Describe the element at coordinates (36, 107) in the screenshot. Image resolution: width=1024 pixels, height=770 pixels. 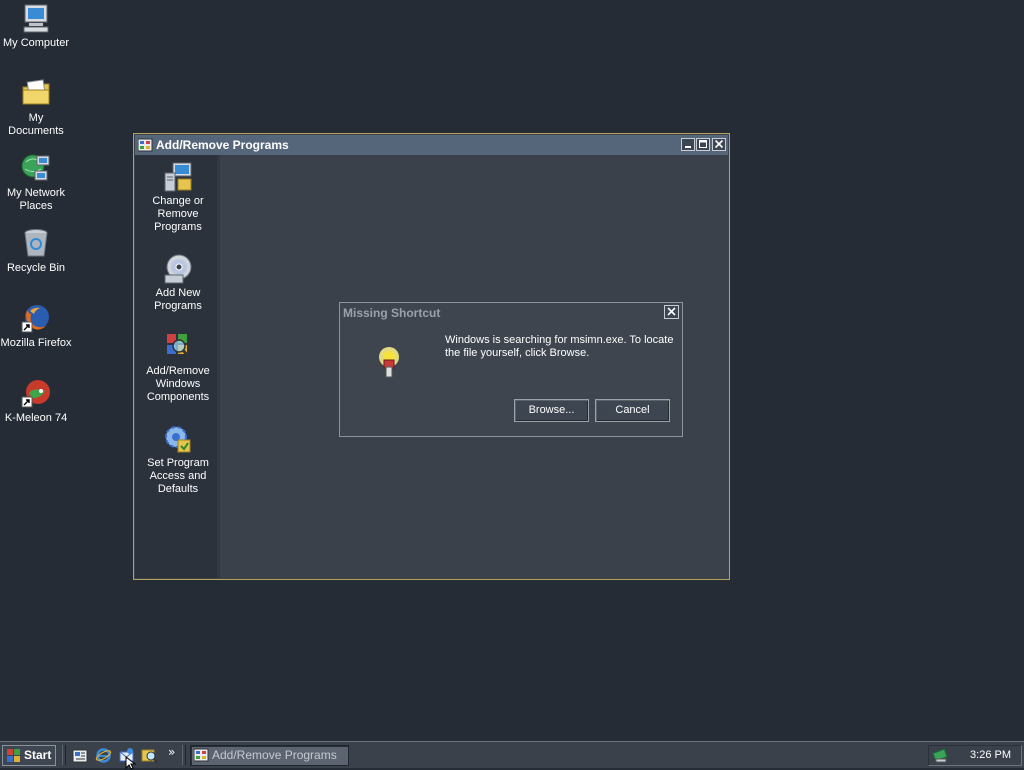
I see `desktop-icon-my-documents: My Documents` at that location.